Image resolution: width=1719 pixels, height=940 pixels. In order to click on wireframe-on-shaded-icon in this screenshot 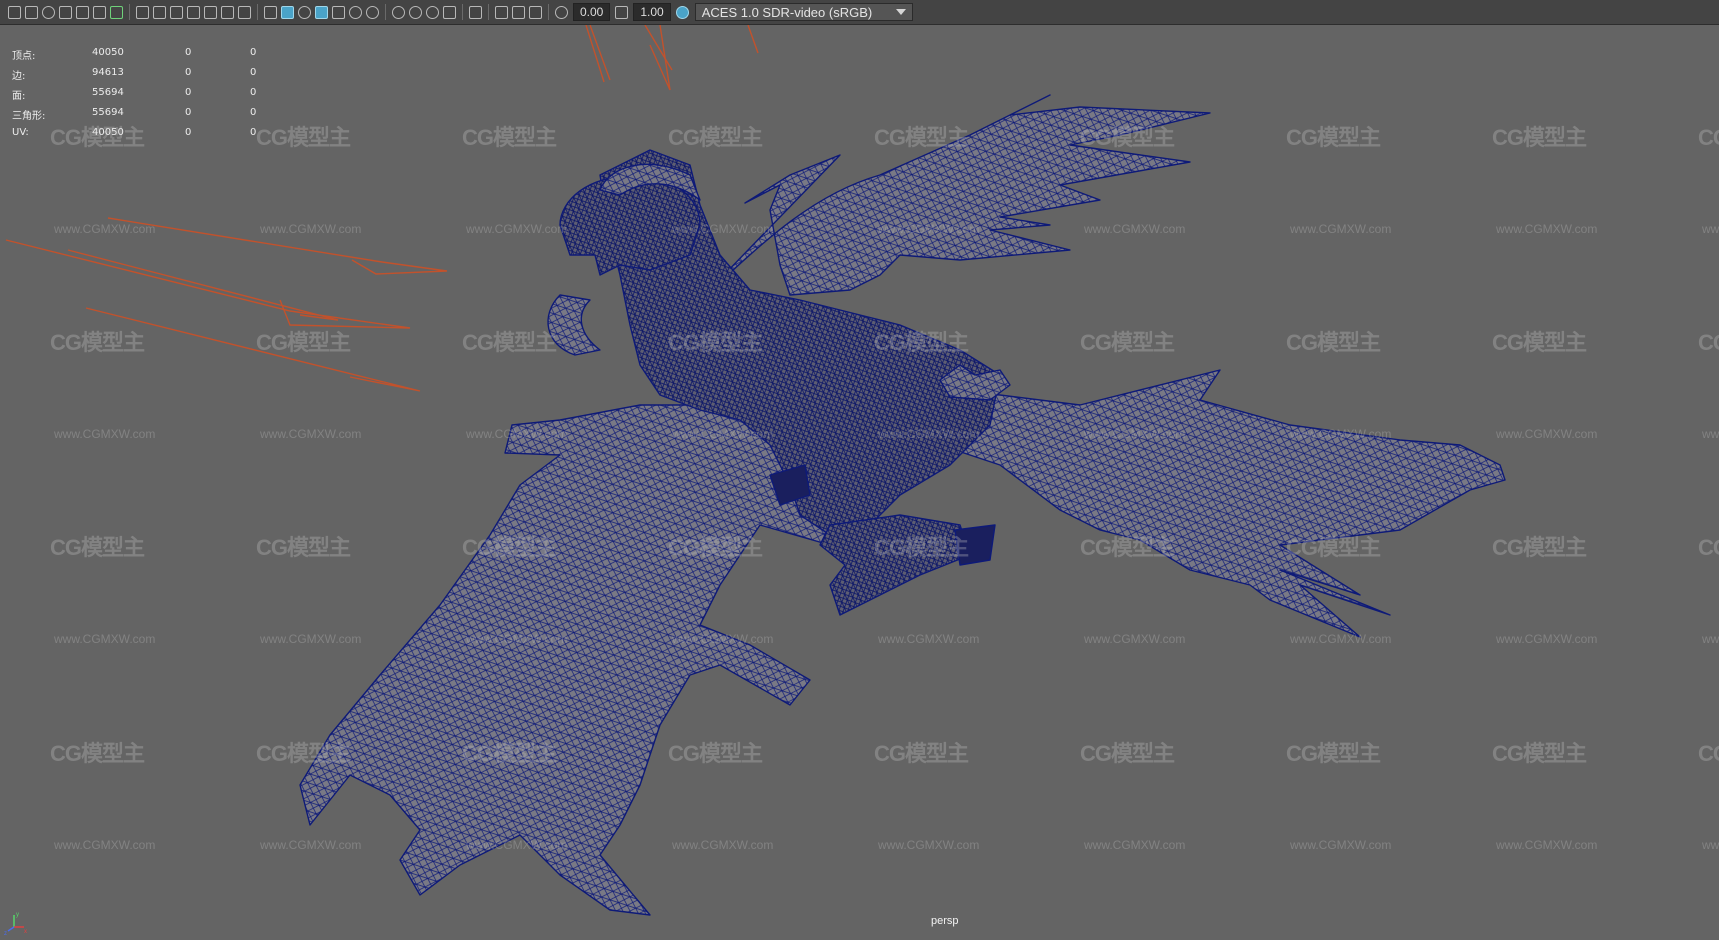, I will do `click(321, 12)`.